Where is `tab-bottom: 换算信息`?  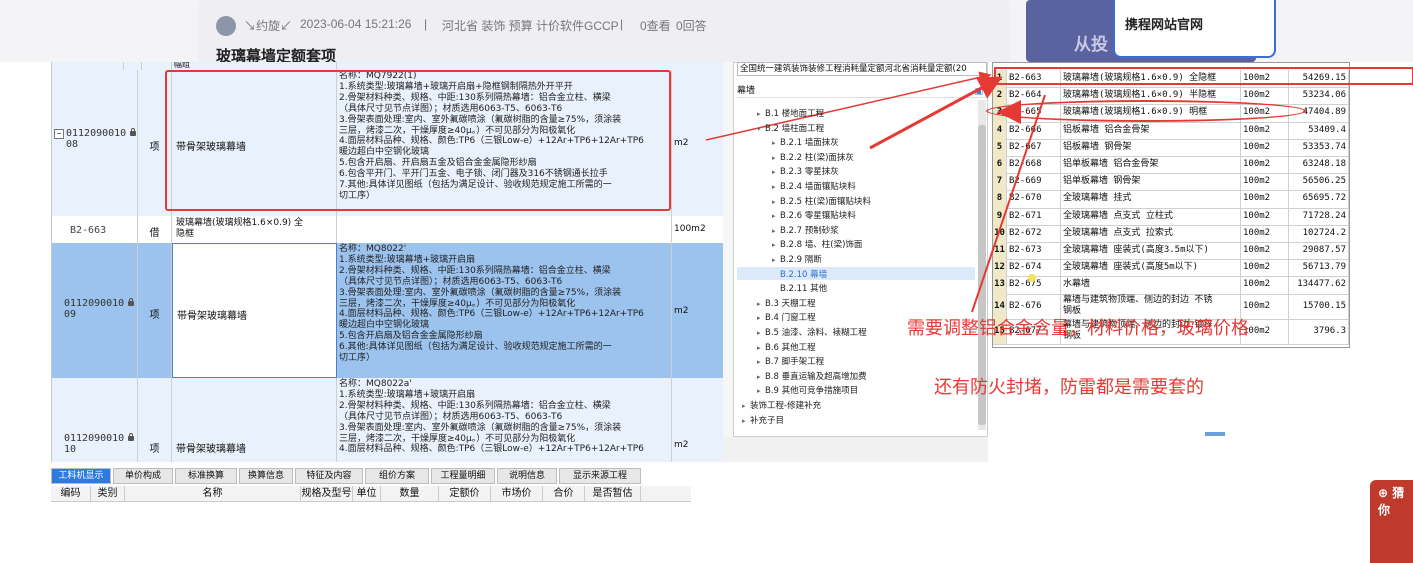 tab-bottom: 换算信息 is located at coordinates (266, 476).